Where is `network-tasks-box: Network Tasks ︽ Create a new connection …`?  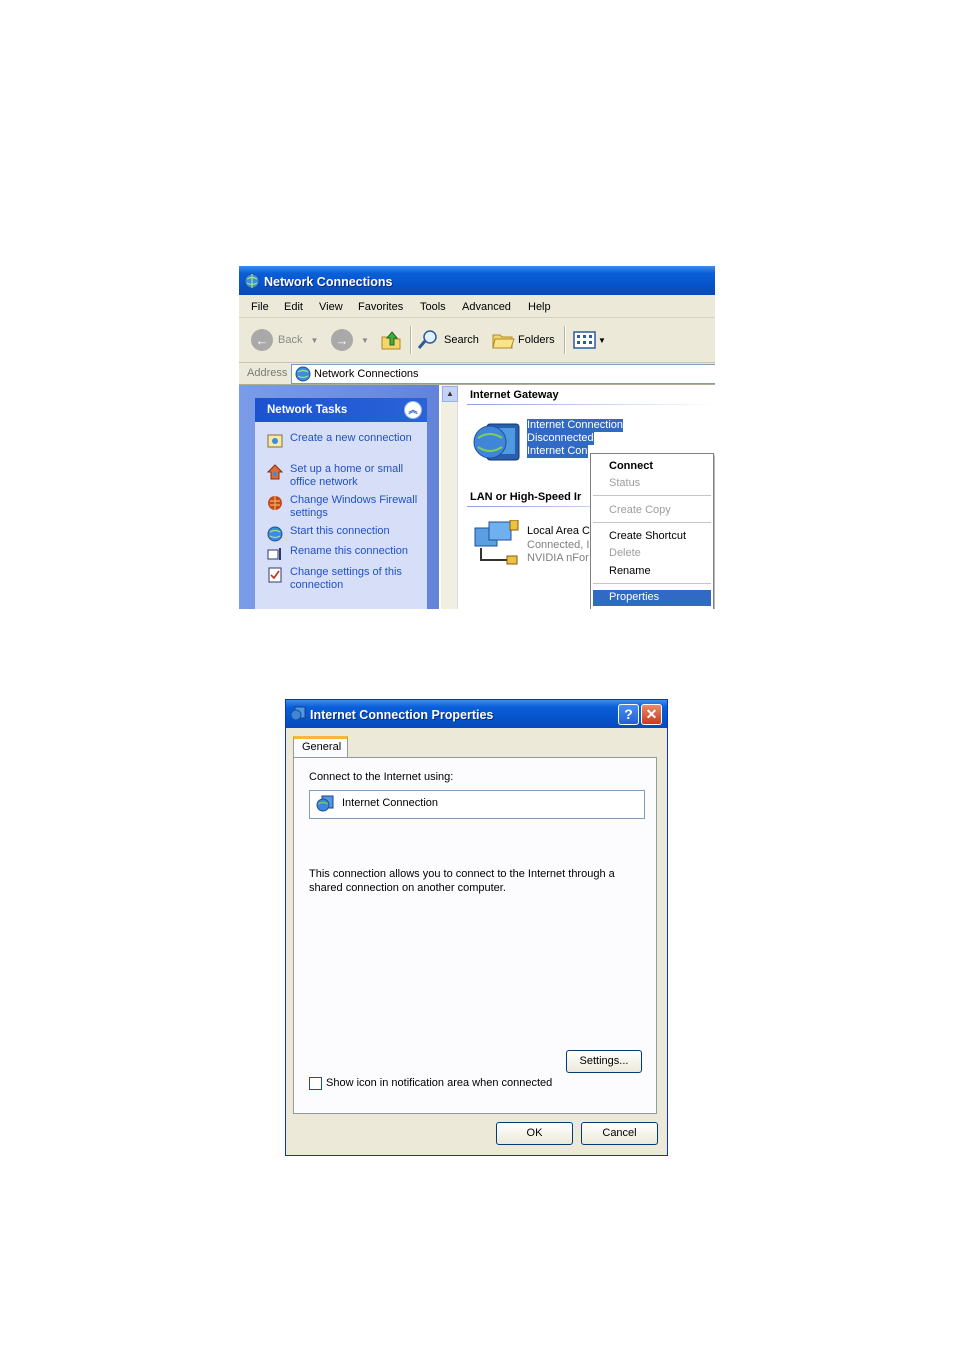
network-tasks-box: Network Tasks ︽ Create a new connection … is located at coordinates (341, 503).